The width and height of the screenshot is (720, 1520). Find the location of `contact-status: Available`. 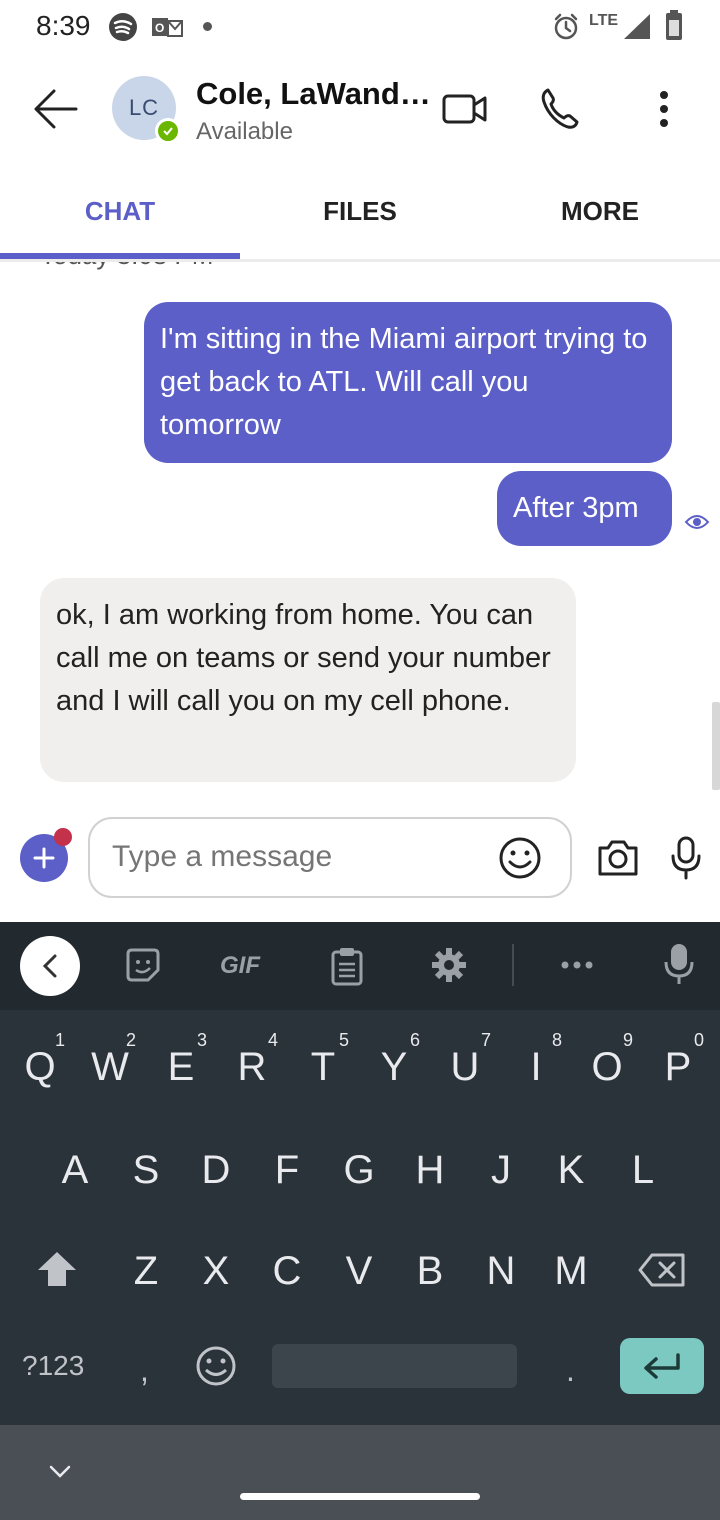

contact-status: Available is located at coordinates (244, 131).